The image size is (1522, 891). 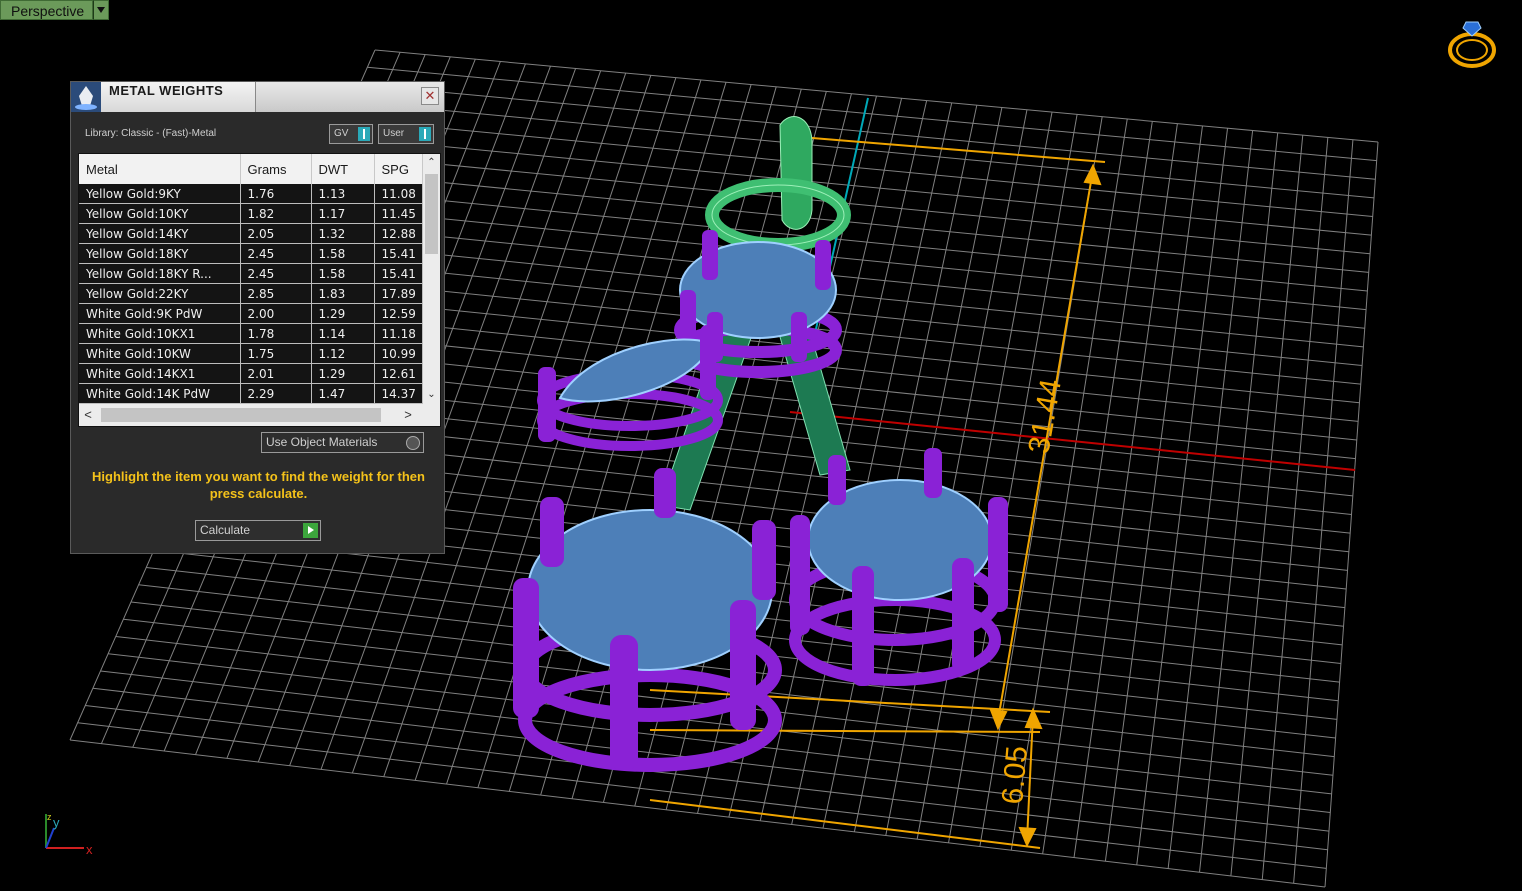 What do you see at coordinates (343, 213) in the screenshot?
I see `cell-dwt: 1.17` at bounding box center [343, 213].